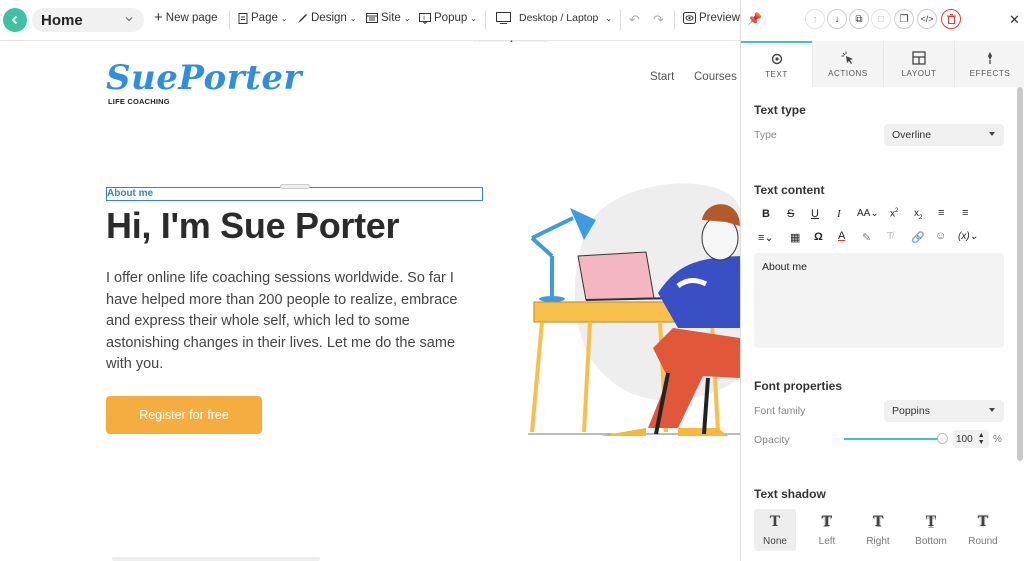 This screenshot has height=561, width=1024. Describe the element at coordinates (129, 19) in the screenshot. I see `chevron-down-icon` at that location.